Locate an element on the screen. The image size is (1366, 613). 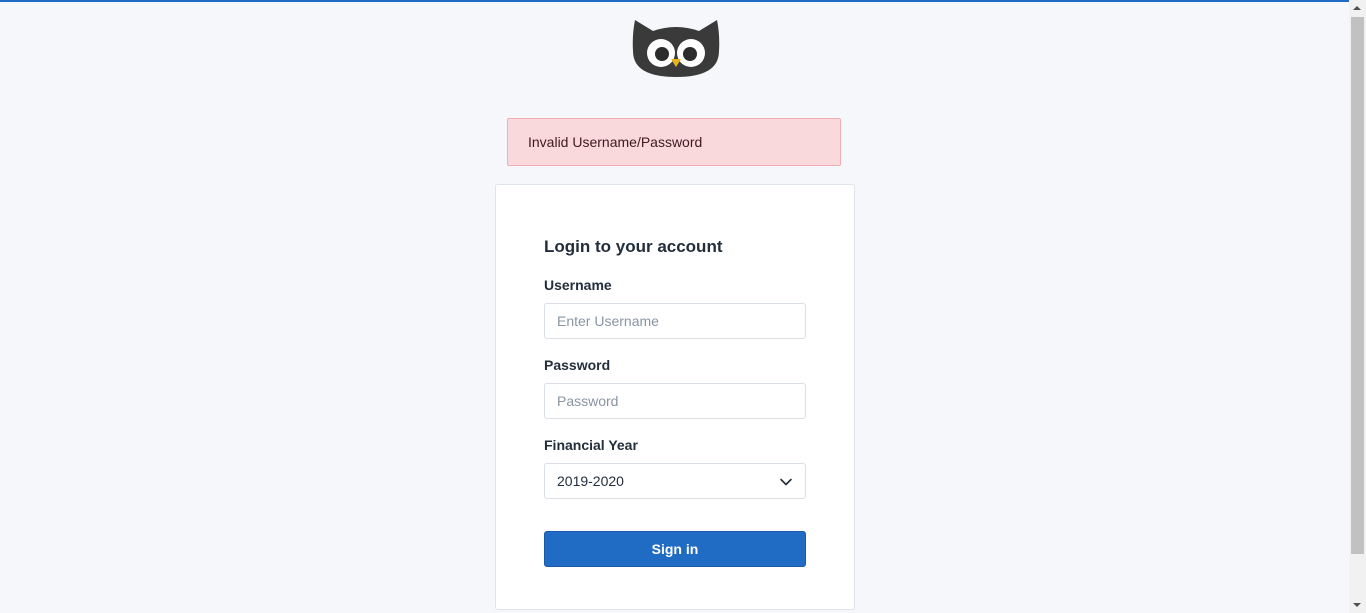
username-input is located at coordinates (675, 321).